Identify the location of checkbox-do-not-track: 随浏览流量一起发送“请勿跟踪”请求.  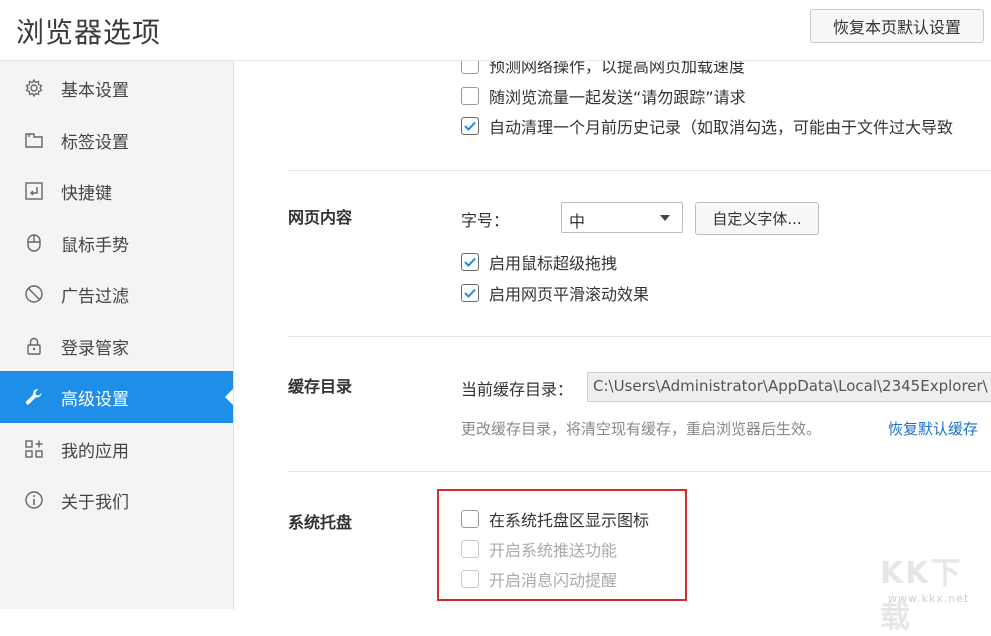
(603, 96).